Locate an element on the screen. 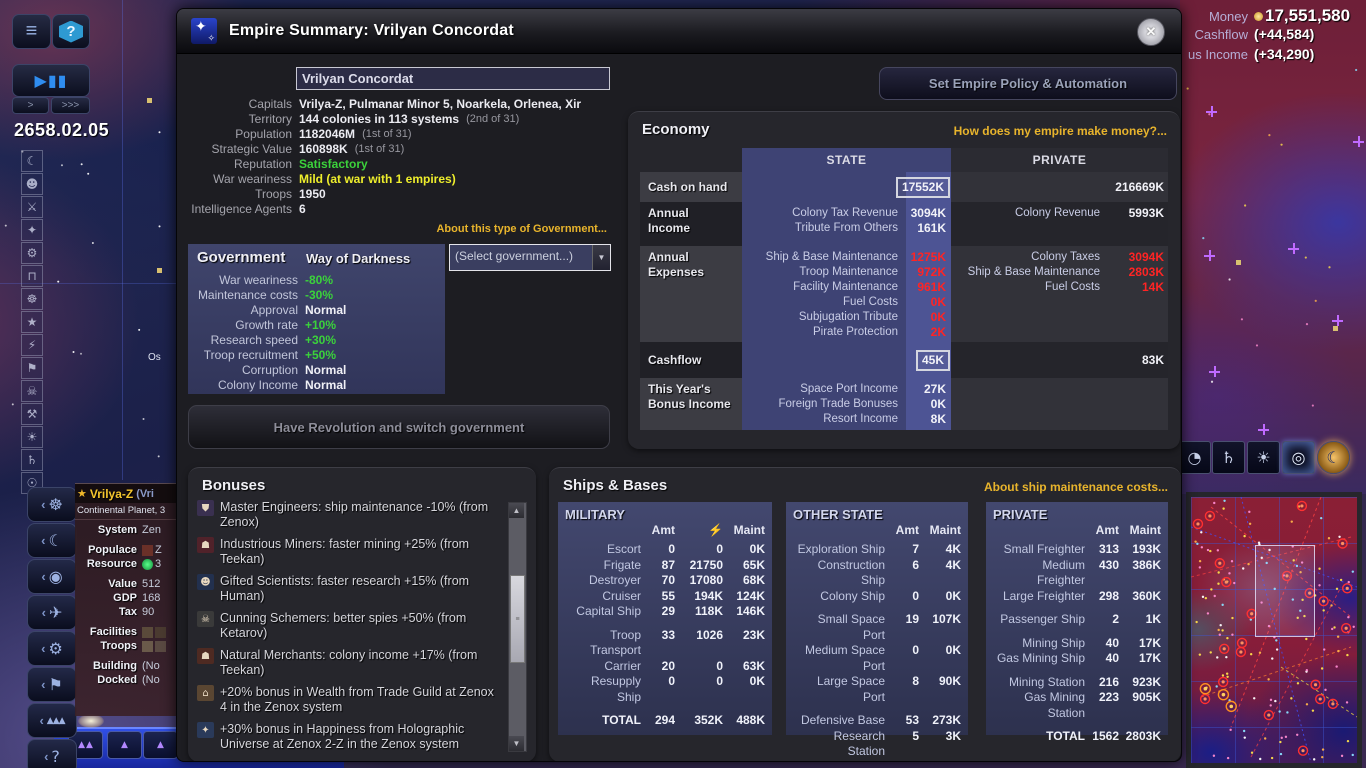 The width and height of the screenshot is (1366, 768). scroll-up-icon: ▲ is located at coordinates (516, 510).